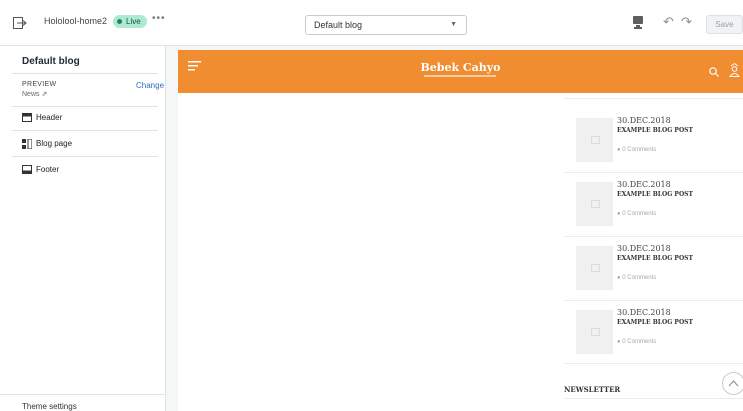 Image resolution: width=743 pixels, height=411 pixels. I want to click on footer-section-icon, so click(27, 170).